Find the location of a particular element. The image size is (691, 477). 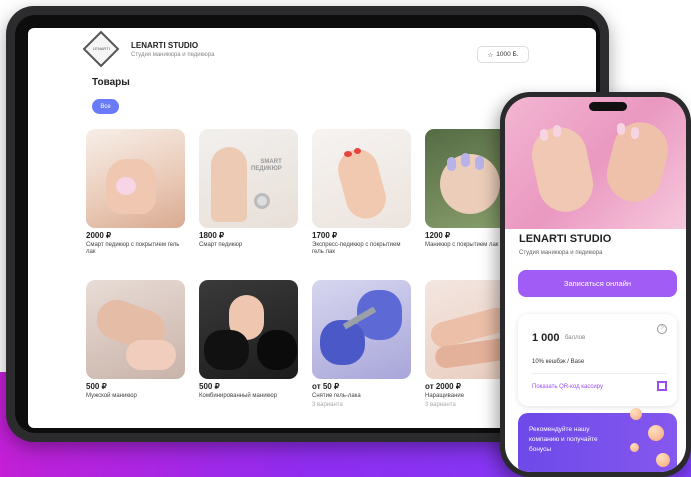

product-name: Смарт педикюр is located at coordinates (221, 245).